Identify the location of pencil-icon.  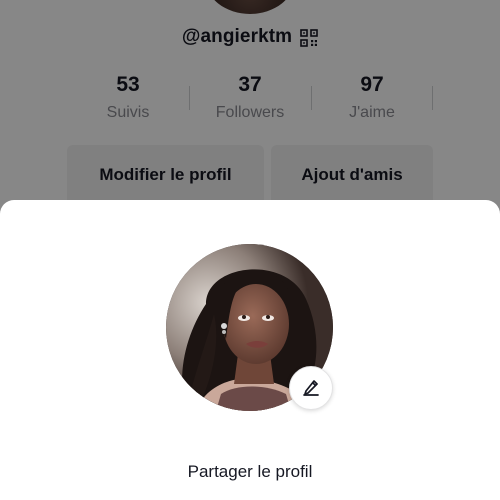
(311, 388).